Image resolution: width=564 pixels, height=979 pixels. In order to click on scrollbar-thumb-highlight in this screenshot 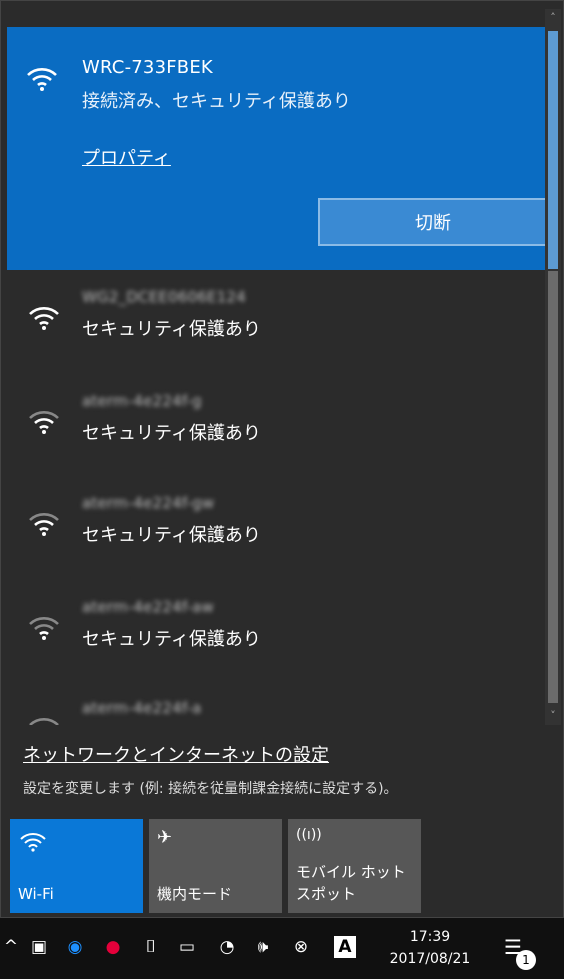, I will do `click(553, 150)`.